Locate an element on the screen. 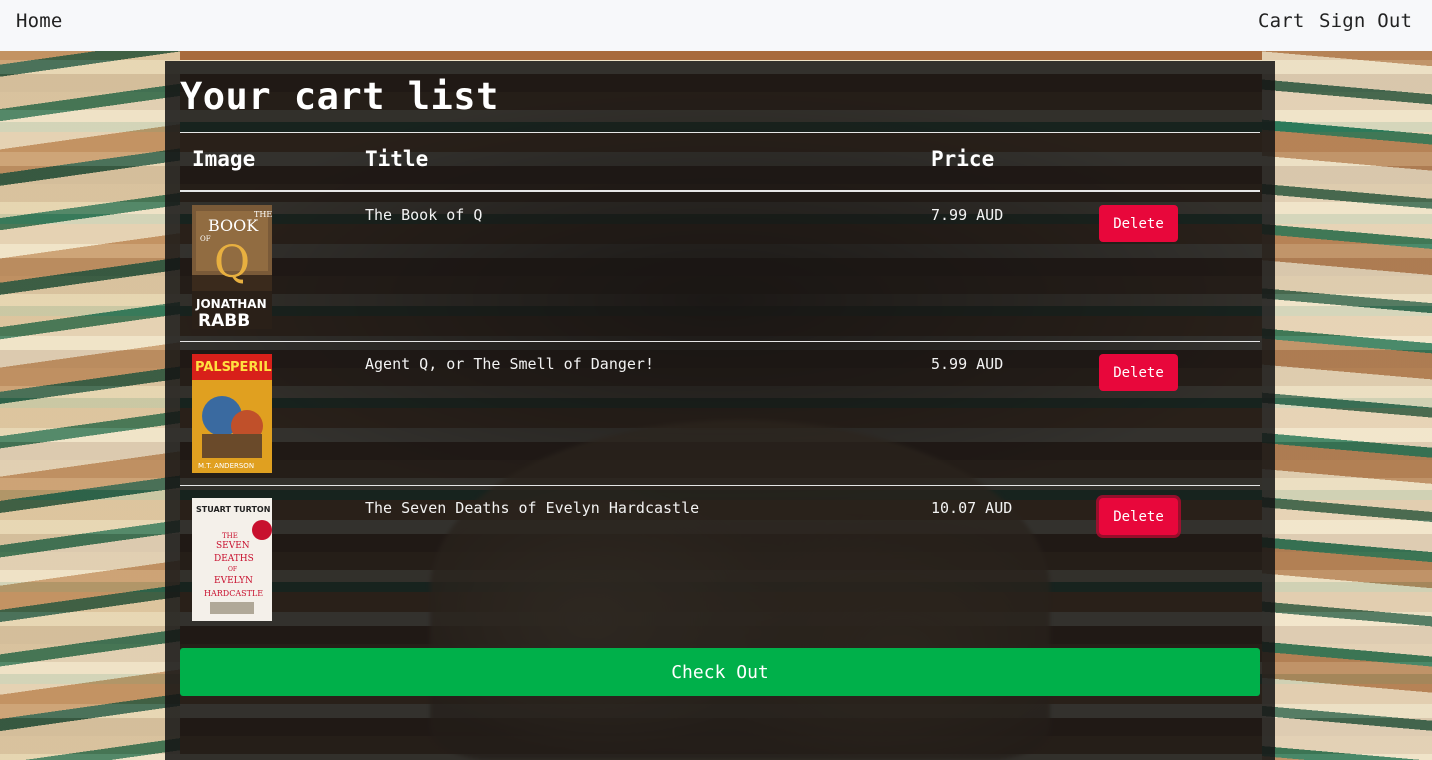  header-title: Title is located at coordinates (397, 159).